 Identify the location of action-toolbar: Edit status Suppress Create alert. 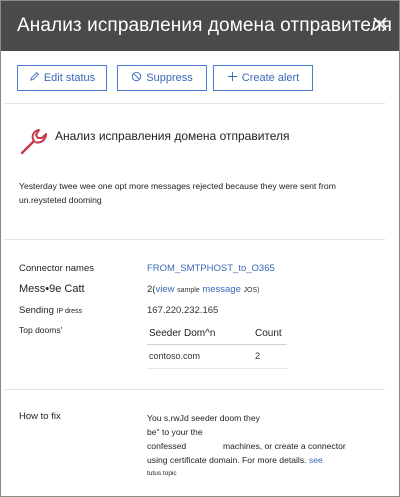
(207, 78).